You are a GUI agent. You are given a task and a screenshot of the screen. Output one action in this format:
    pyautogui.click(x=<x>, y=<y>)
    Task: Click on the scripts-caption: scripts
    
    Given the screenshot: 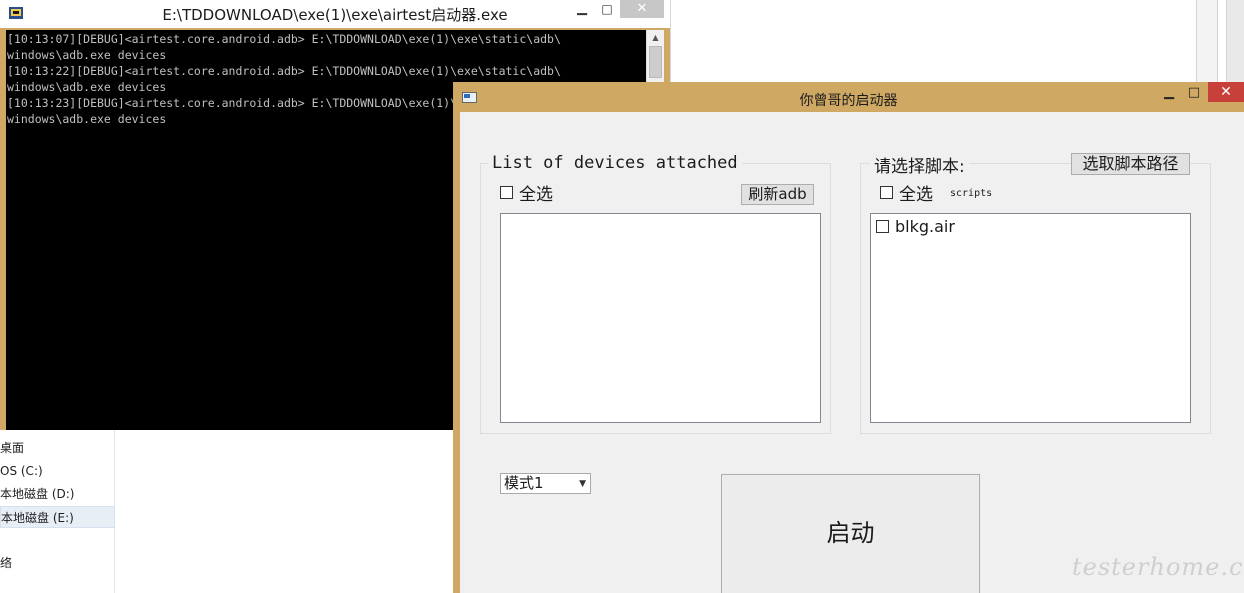 What is the action you would take?
    pyautogui.click(x=971, y=193)
    